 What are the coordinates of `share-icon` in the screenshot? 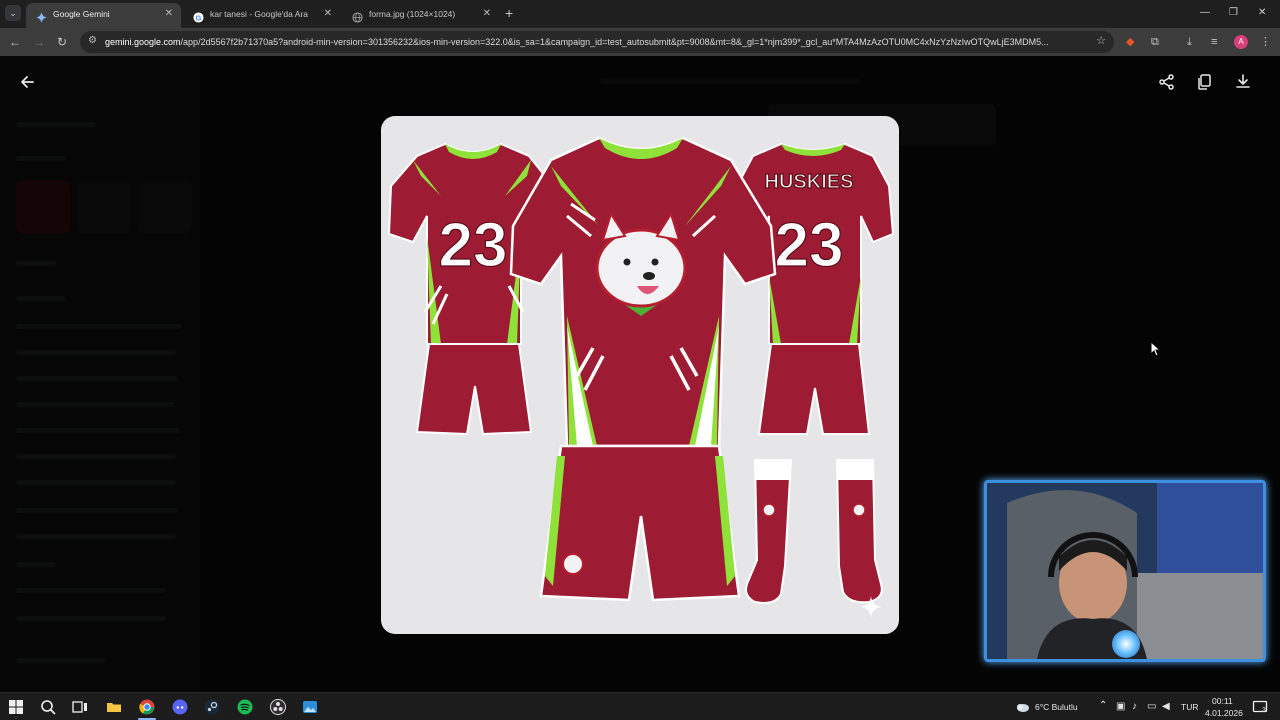 It's located at (1167, 85).